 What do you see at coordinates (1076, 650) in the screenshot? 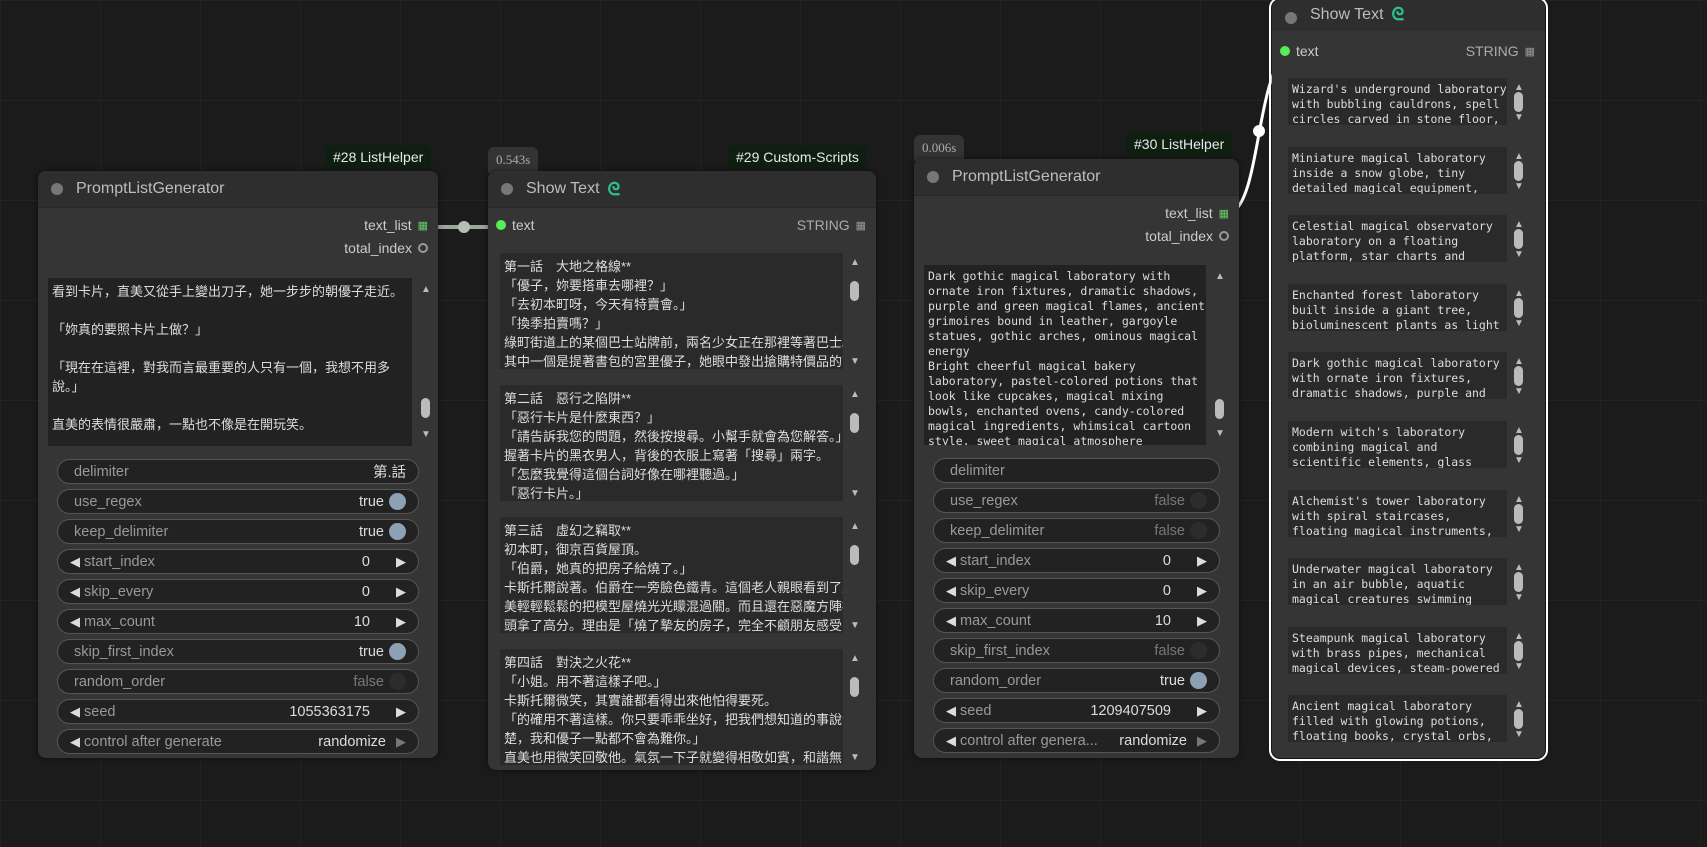
I see `widget-skip_first_index: skip_first_index false` at bounding box center [1076, 650].